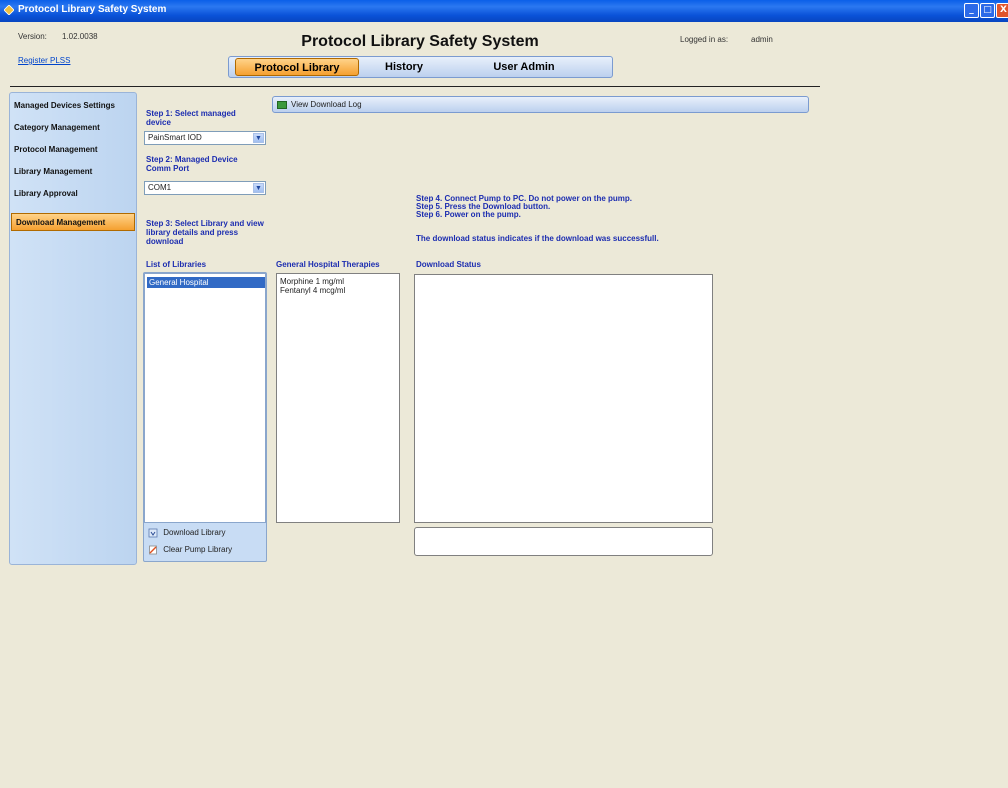  What do you see at coordinates (297, 67) in the screenshot?
I see `tab-protocol-library: Protocol Library` at bounding box center [297, 67].